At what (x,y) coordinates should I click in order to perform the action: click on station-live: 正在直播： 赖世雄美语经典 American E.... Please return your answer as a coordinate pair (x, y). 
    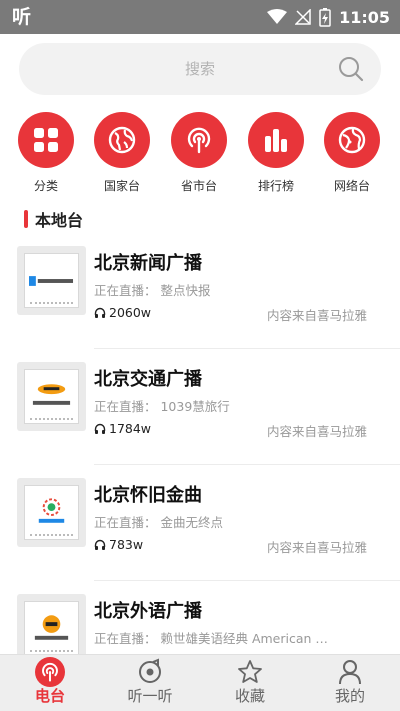
    Looking at the image, I should click on (214, 638).